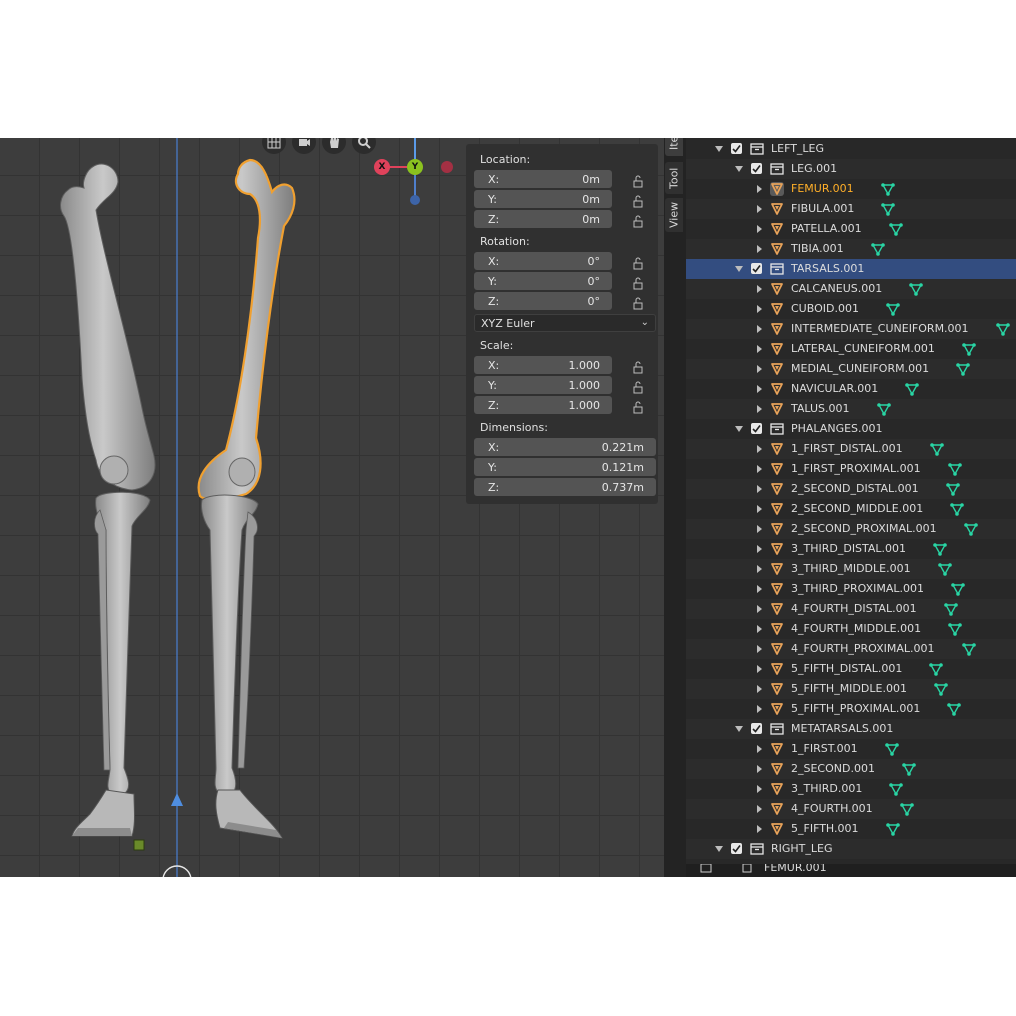  What do you see at coordinates (565, 447) in the screenshot?
I see `dimensions-x-field: X: 0.221m` at bounding box center [565, 447].